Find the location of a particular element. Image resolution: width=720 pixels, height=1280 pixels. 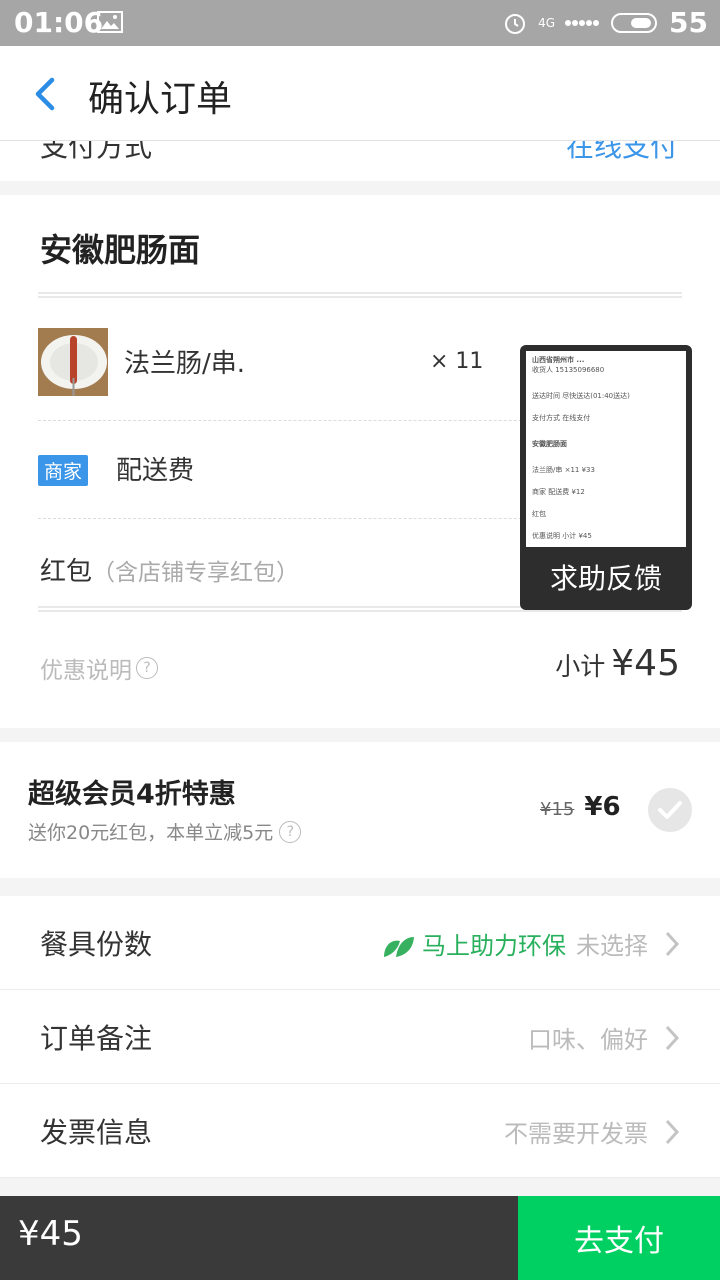

promo-explain: 优惠说明 ? is located at coordinates (99, 668).